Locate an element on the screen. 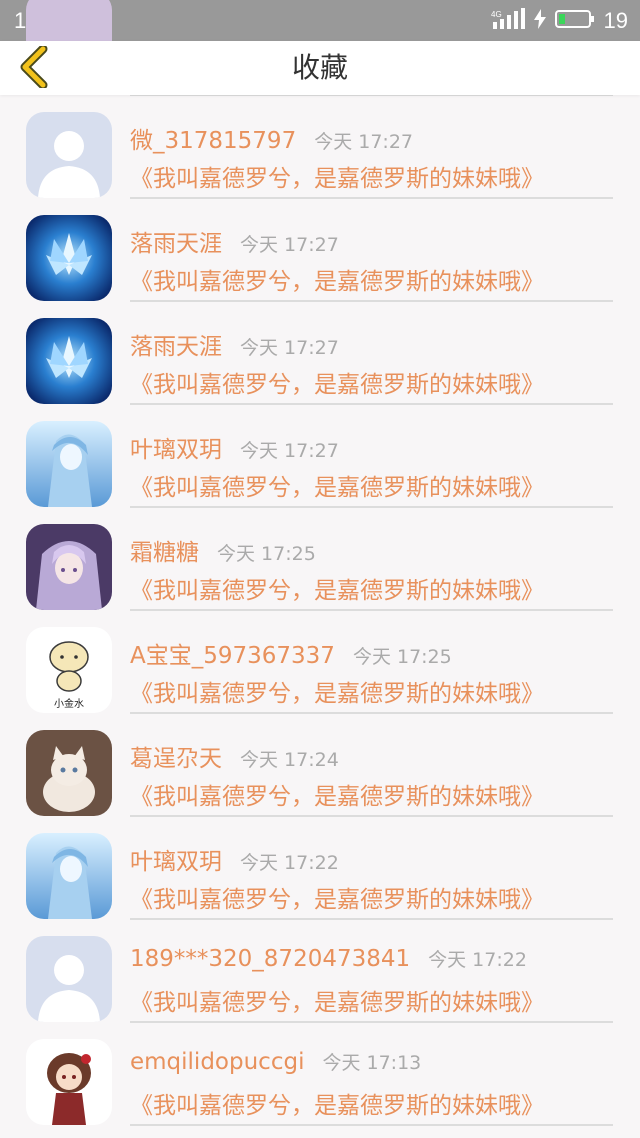 The height and width of the screenshot is (1138, 640). item-name: 叶璃双玥 今天 17:27 is located at coordinates (234, 447).